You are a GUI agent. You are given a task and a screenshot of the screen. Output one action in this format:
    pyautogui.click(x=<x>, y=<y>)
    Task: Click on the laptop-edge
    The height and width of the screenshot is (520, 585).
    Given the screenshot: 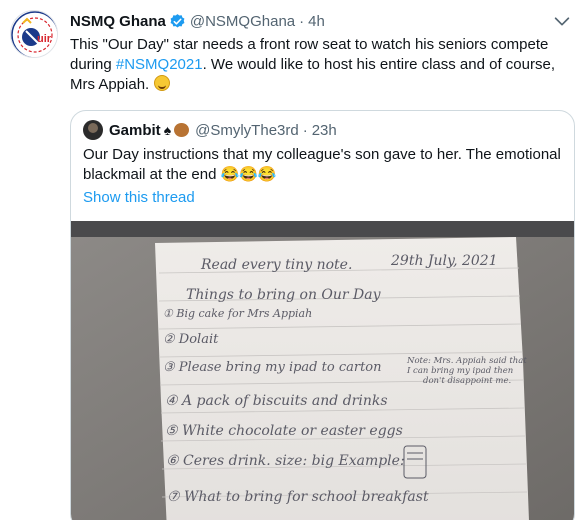 What is the action you would take?
    pyautogui.click(x=322, y=229)
    